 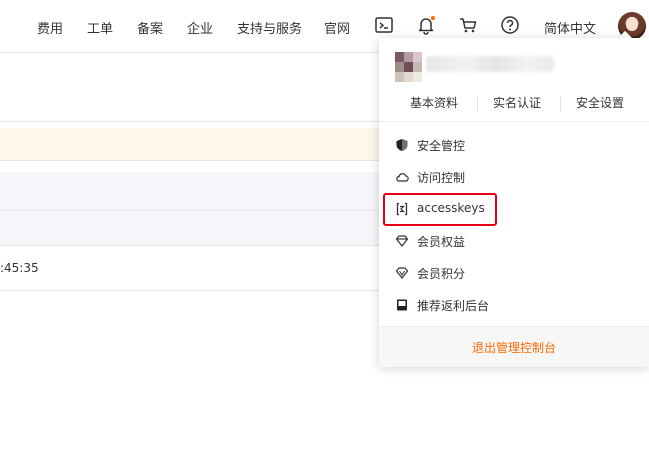 What do you see at coordinates (514, 242) in the screenshot?
I see `menu-item-member-benefits: 会员权益` at bounding box center [514, 242].